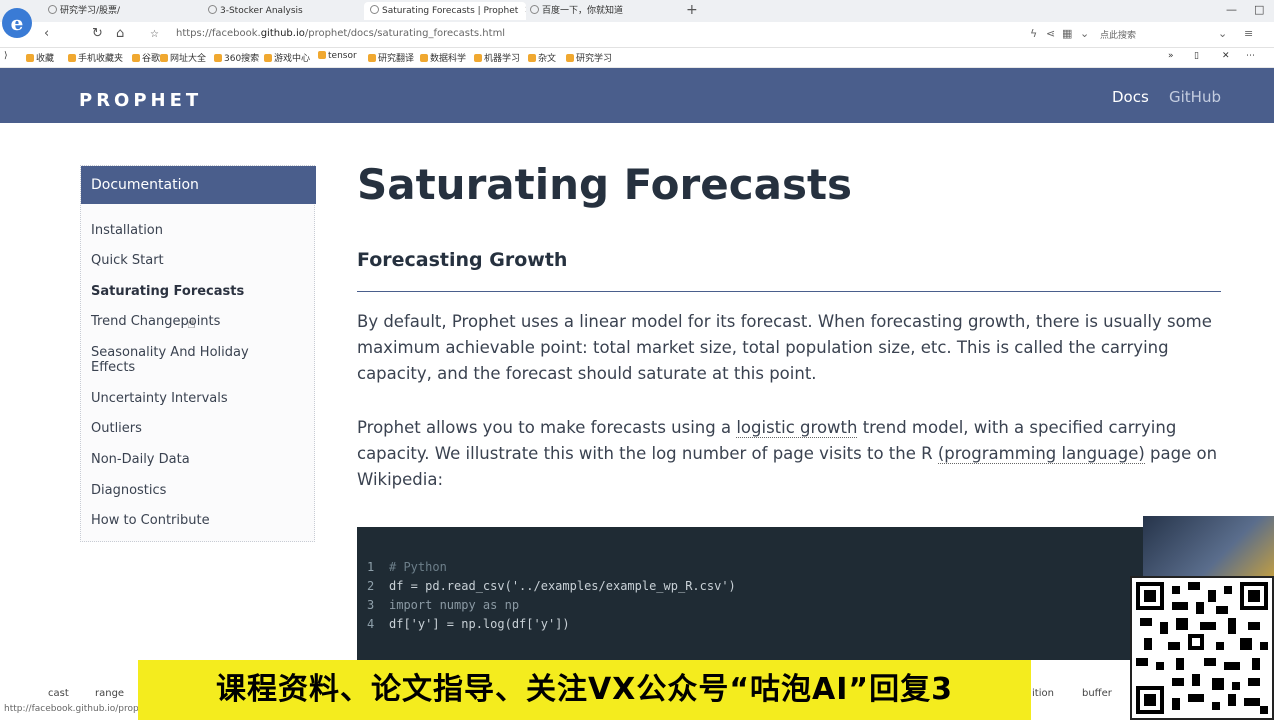 This screenshot has height=720, width=1274. Describe the element at coordinates (191, 260) in the screenshot. I see `sidebar-item-quick-start: Quick Start` at that location.